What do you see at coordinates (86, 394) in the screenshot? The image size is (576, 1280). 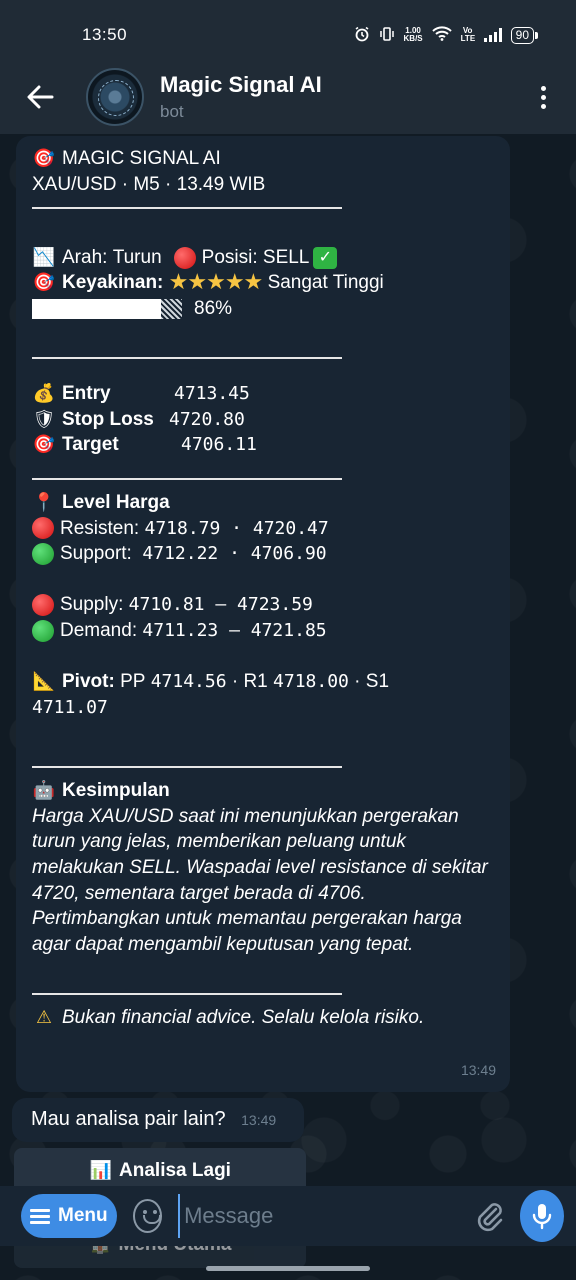 I see `entry-label: Entry` at bounding box center [86, 394].